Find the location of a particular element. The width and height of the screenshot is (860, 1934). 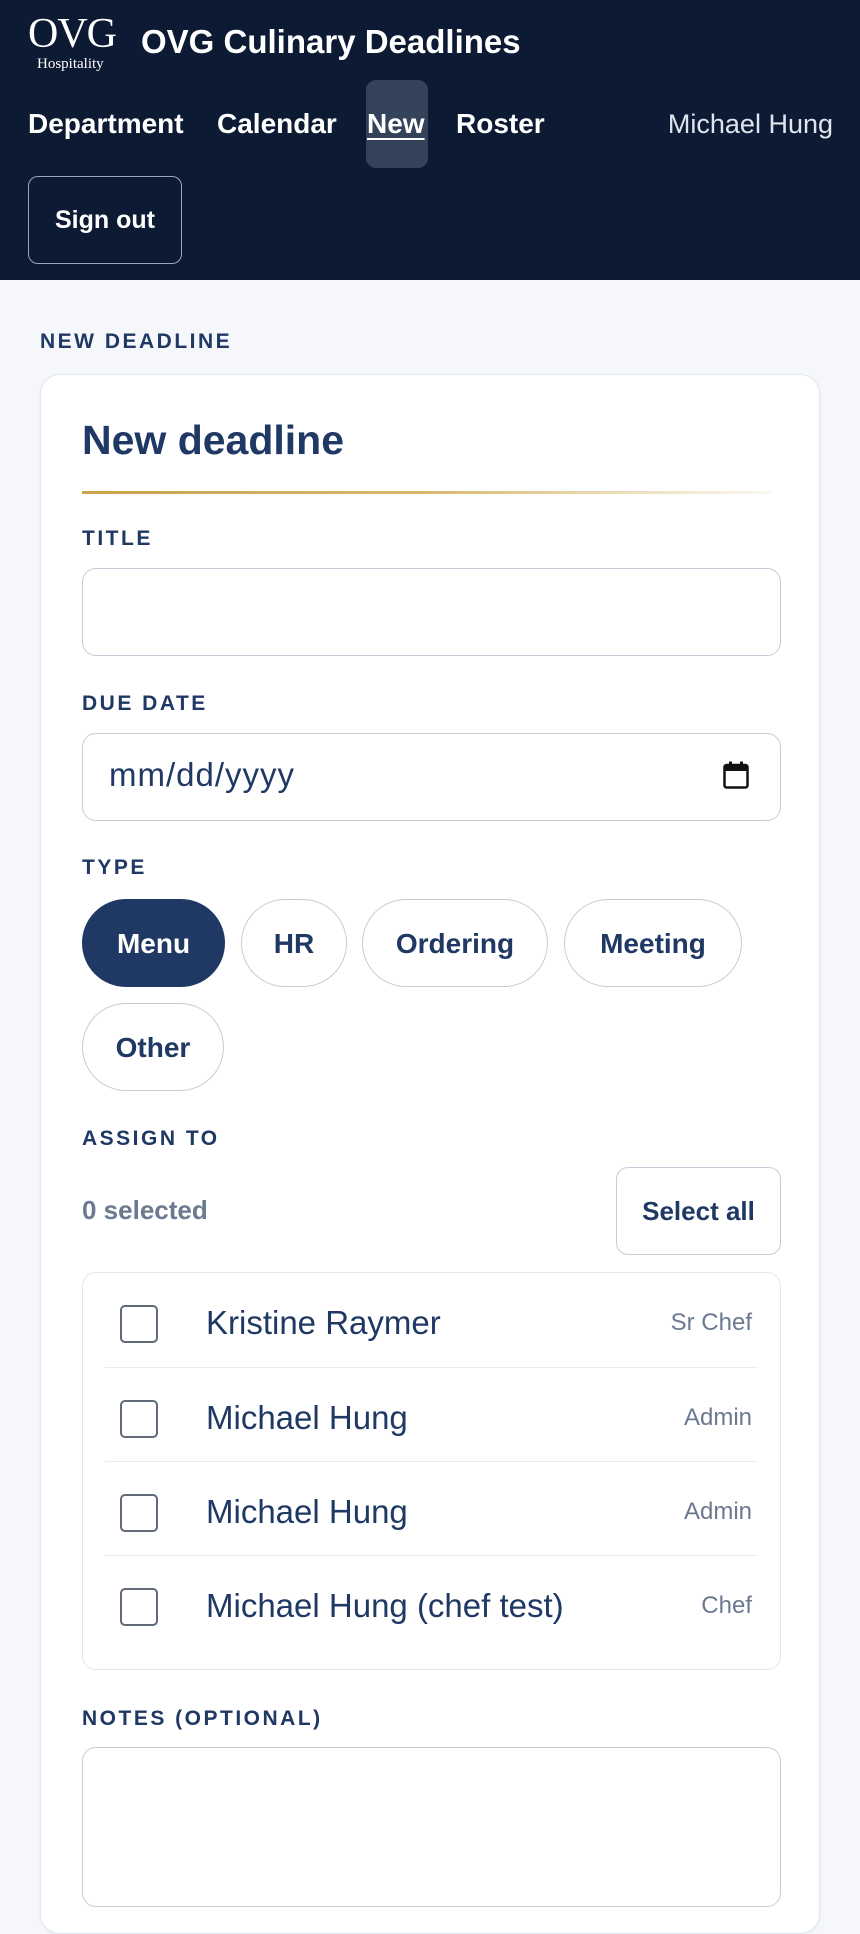

type-chip-other: Other is located at coordinates (153, 1047).